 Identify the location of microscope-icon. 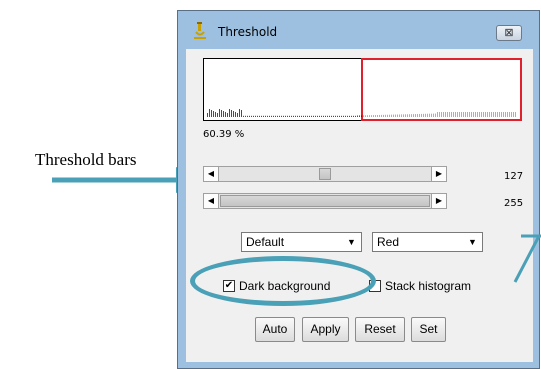
(200, 30).